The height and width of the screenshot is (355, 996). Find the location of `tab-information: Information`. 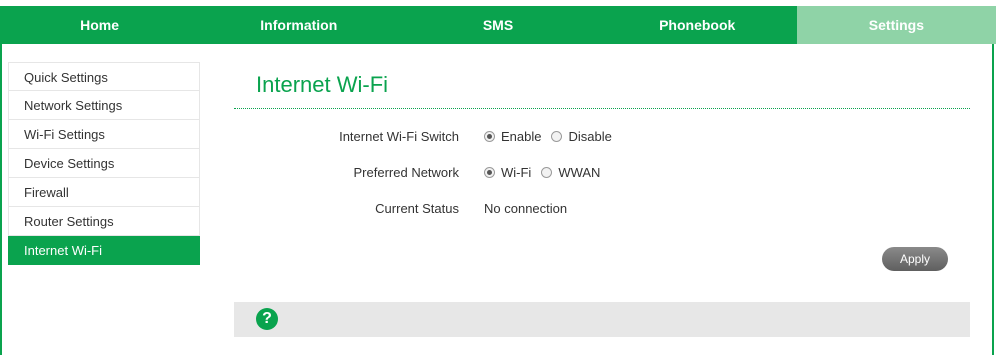

tab-information: Information is located at coordinates (298, 25).